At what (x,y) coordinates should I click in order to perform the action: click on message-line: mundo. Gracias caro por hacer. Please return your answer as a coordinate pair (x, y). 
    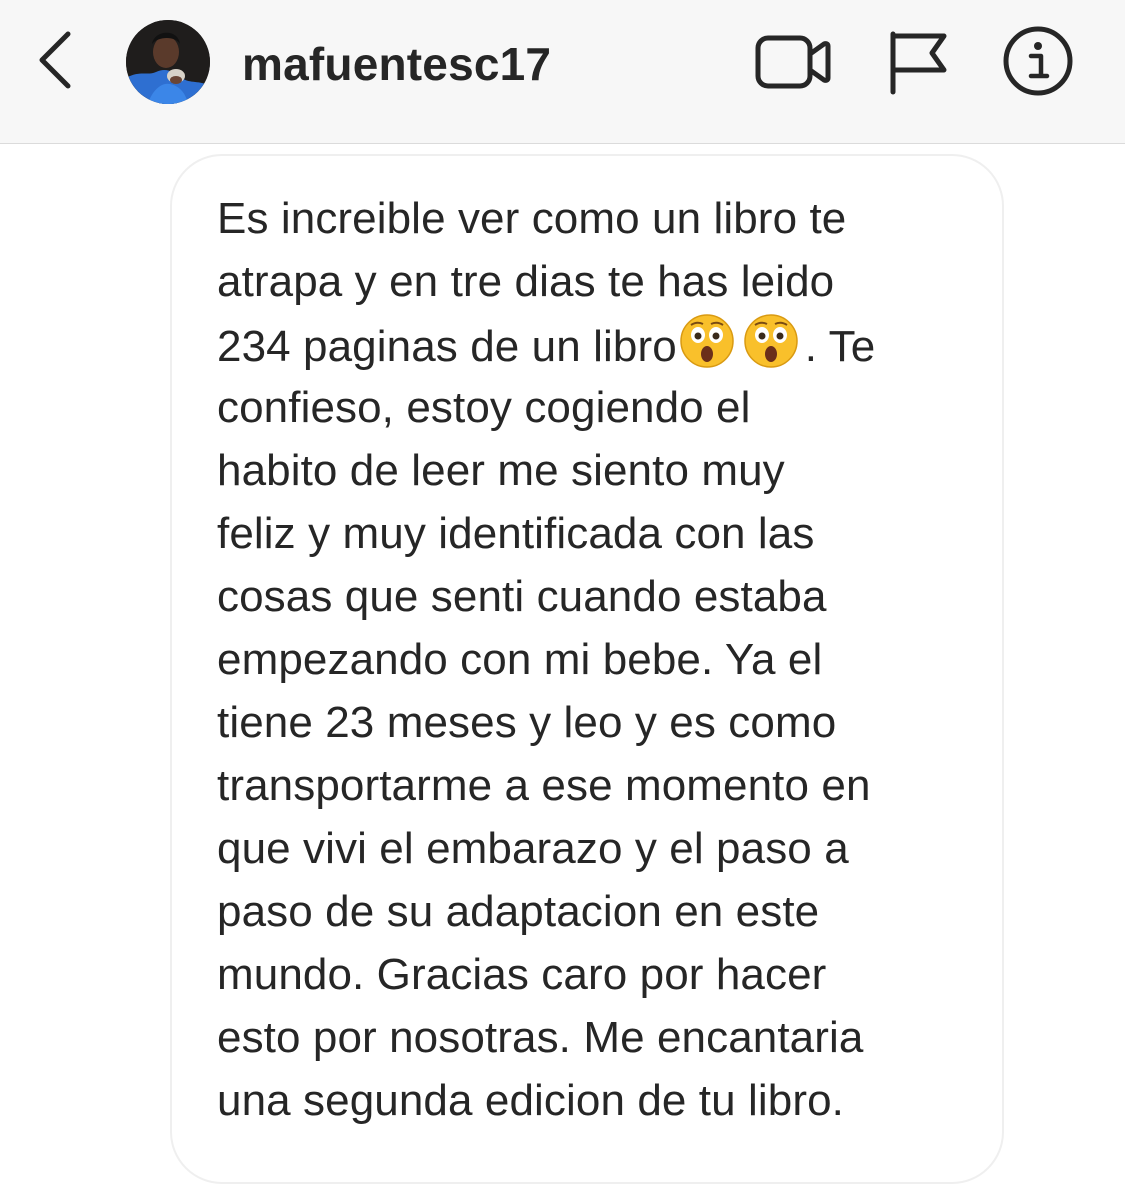
    Looking at the image, I should click on (522, 974).